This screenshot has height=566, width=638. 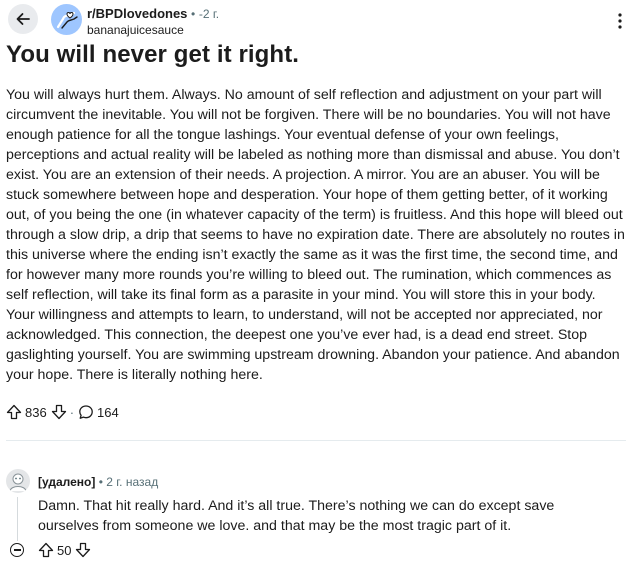 I want to click on kebab-vertical-icon, so click(x=620, y=21).